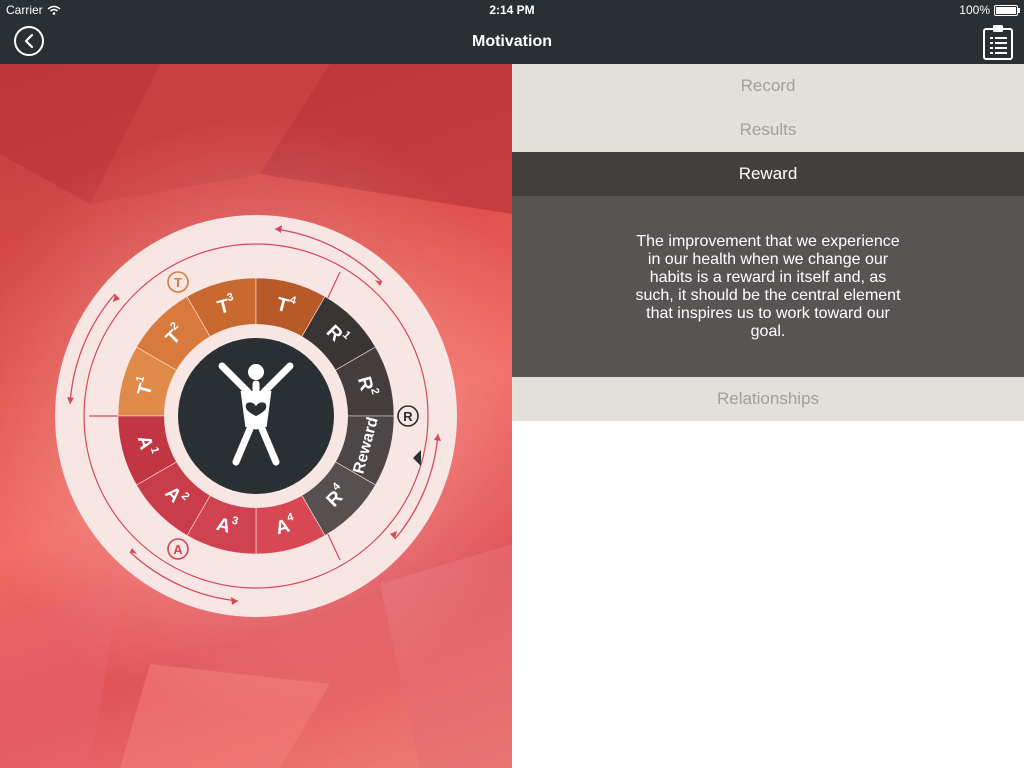 The width and height of the screenshot is (1024, 768). I want to click on svg-text: T, so click(178, 282).